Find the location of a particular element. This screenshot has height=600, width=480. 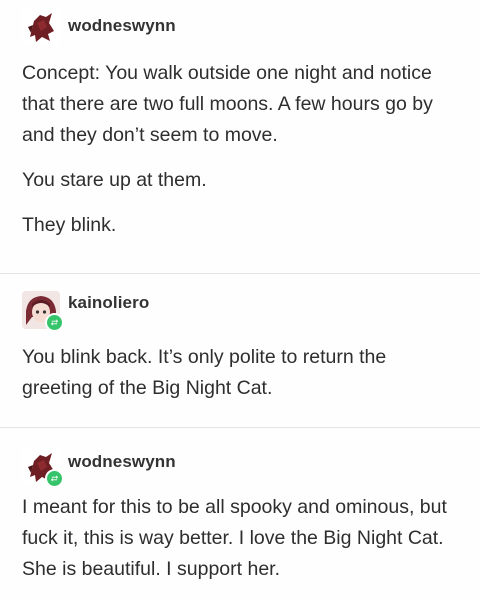

dark-red-character-icon is located at coordinates (41, 26).